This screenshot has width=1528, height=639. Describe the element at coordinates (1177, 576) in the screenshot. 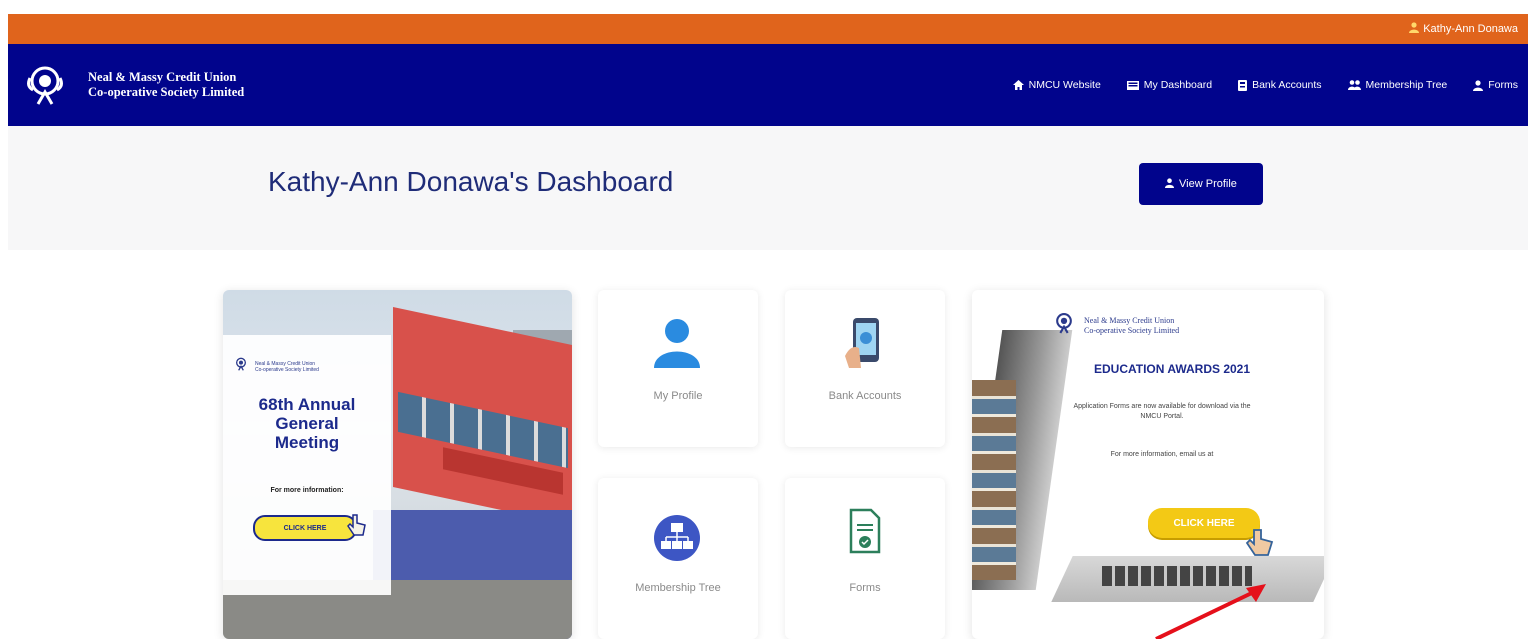

I see `laptop-keys` at that location.